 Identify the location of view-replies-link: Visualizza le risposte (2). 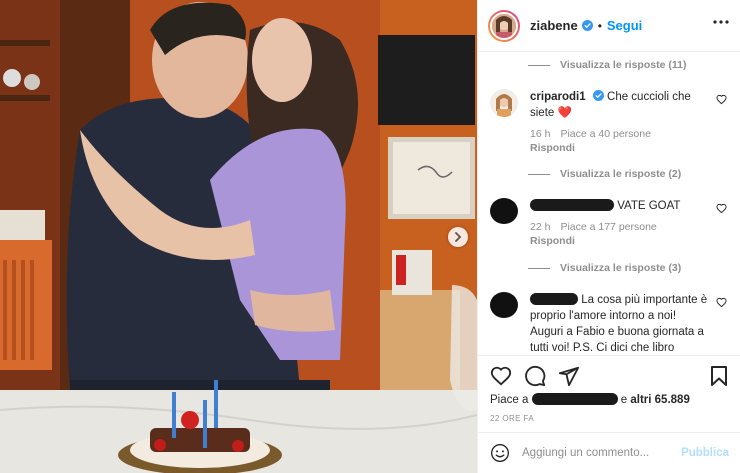
(604, 174).